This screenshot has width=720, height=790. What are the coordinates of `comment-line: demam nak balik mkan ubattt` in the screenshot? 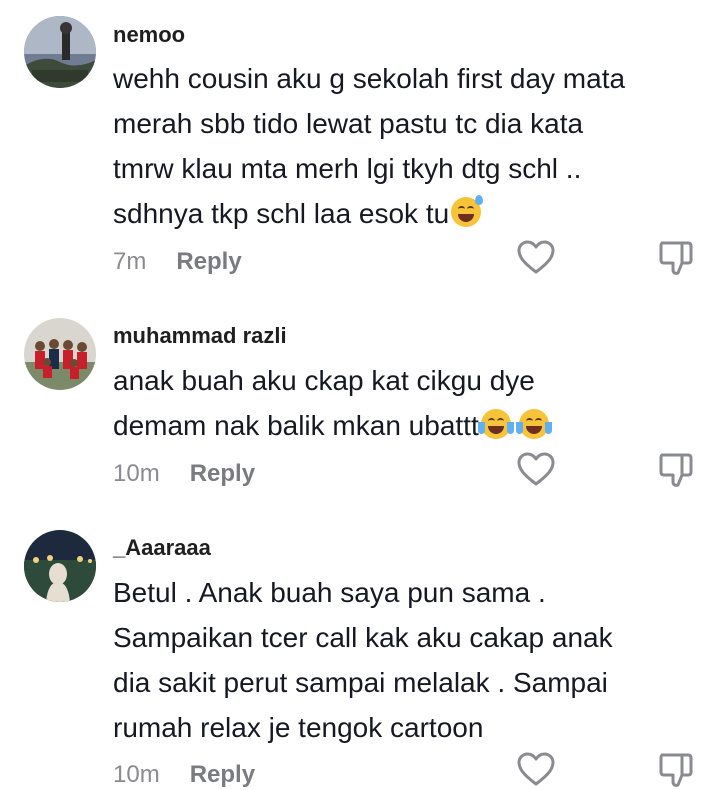 It's located at (408, 425).